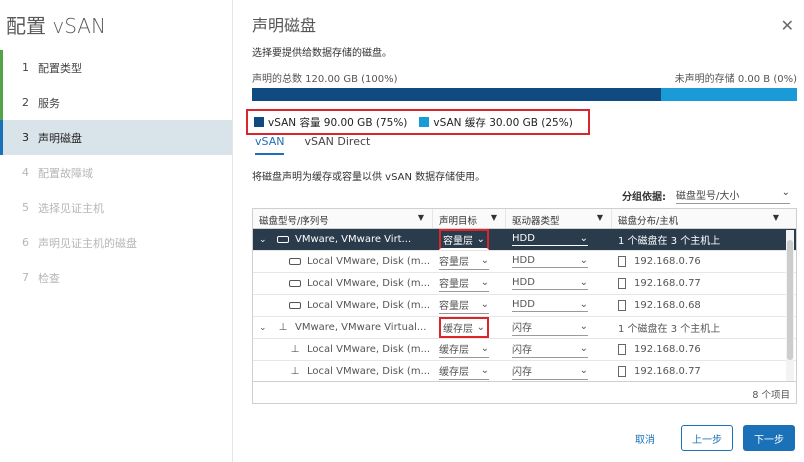 This screenshot has height=462, width=804. I want to click on col-disk-model: 磁盘型号/序列号 ▼, so click(343, 218).